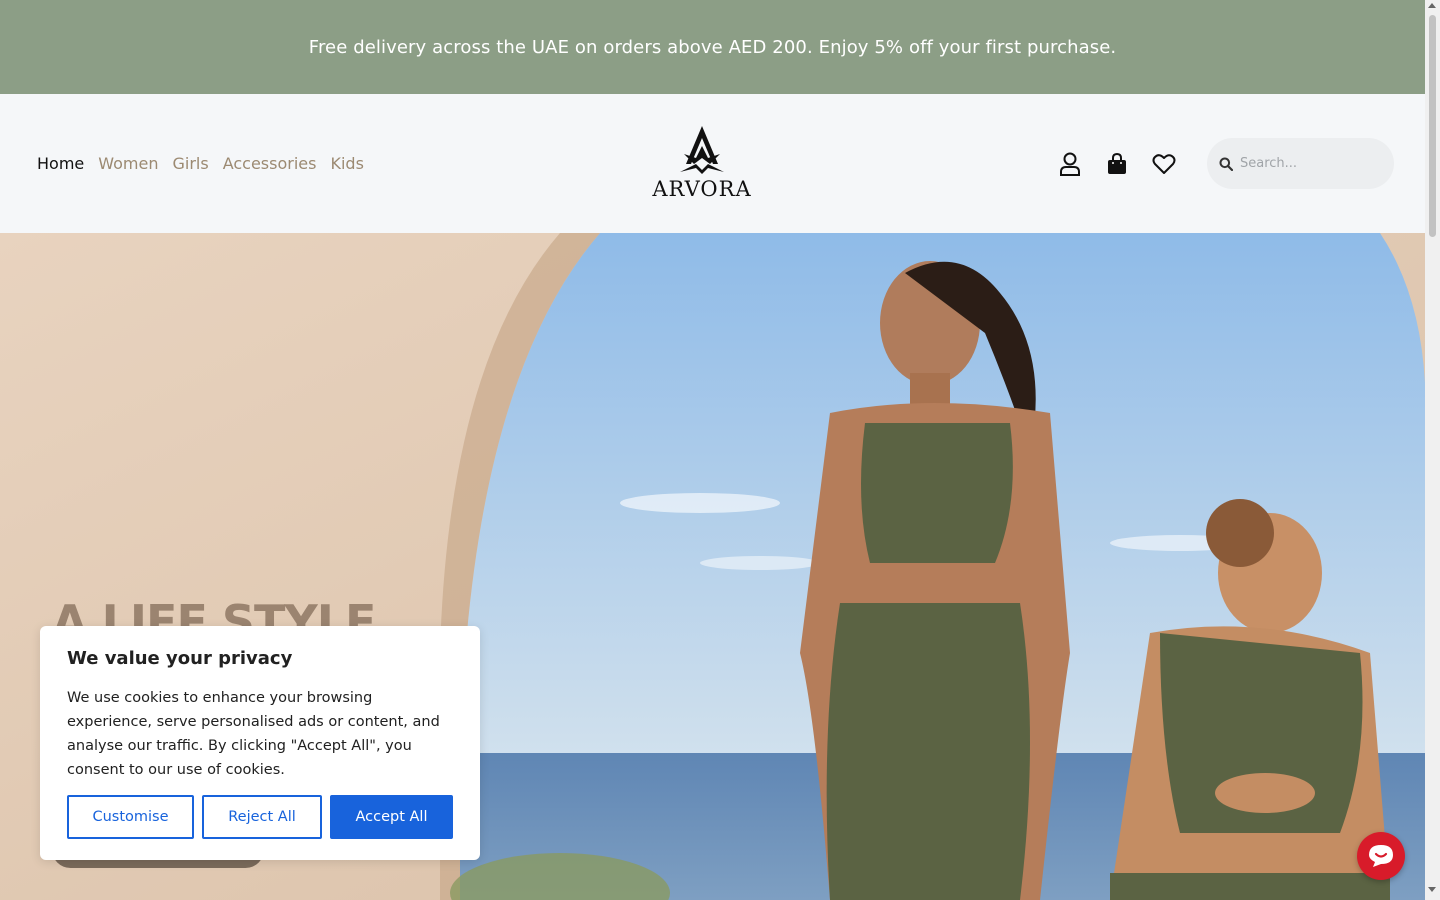 The width and height of the screenshot is (1440, 900). What do you see at coordinates (1432, 5) in the screenshot?
I see `scroll-up-arrow-icon` at bounding box center [1432, 5].